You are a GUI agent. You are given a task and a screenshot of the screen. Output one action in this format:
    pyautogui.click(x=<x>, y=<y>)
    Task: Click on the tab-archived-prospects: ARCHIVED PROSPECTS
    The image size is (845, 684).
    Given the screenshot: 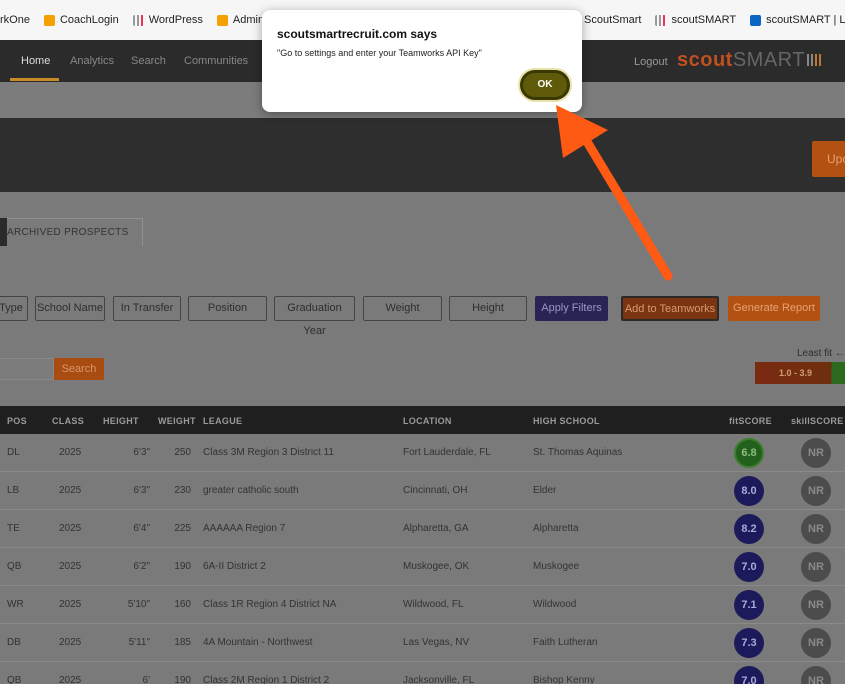 What is the action you would take?
    pyautogui.click(x=75, y=232)
    